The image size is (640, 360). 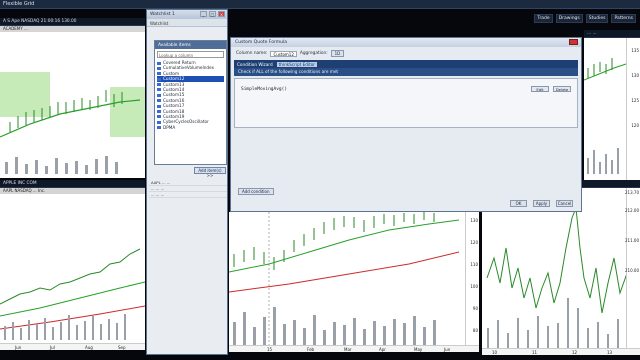 I want to click on time-axis: 15 Feb Mar Apr May Jun, so click(x=354, y=348).